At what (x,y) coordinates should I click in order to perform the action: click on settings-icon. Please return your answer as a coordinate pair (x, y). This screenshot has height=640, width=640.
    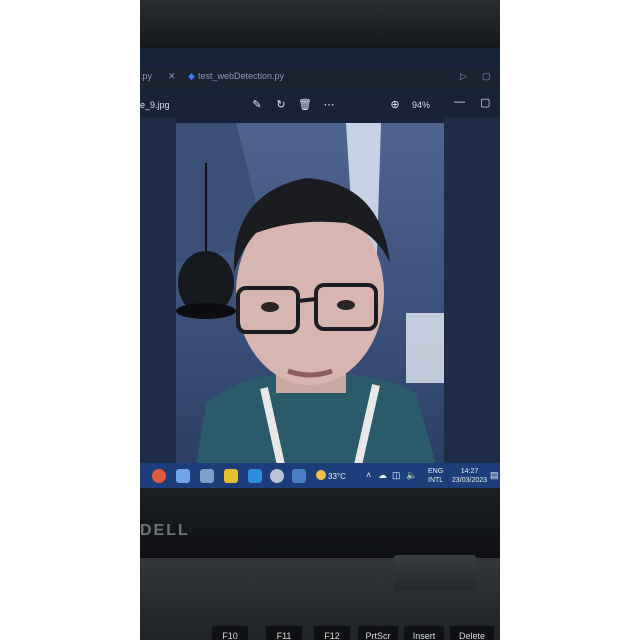
    Looking at the image, I should click on (207, 476).